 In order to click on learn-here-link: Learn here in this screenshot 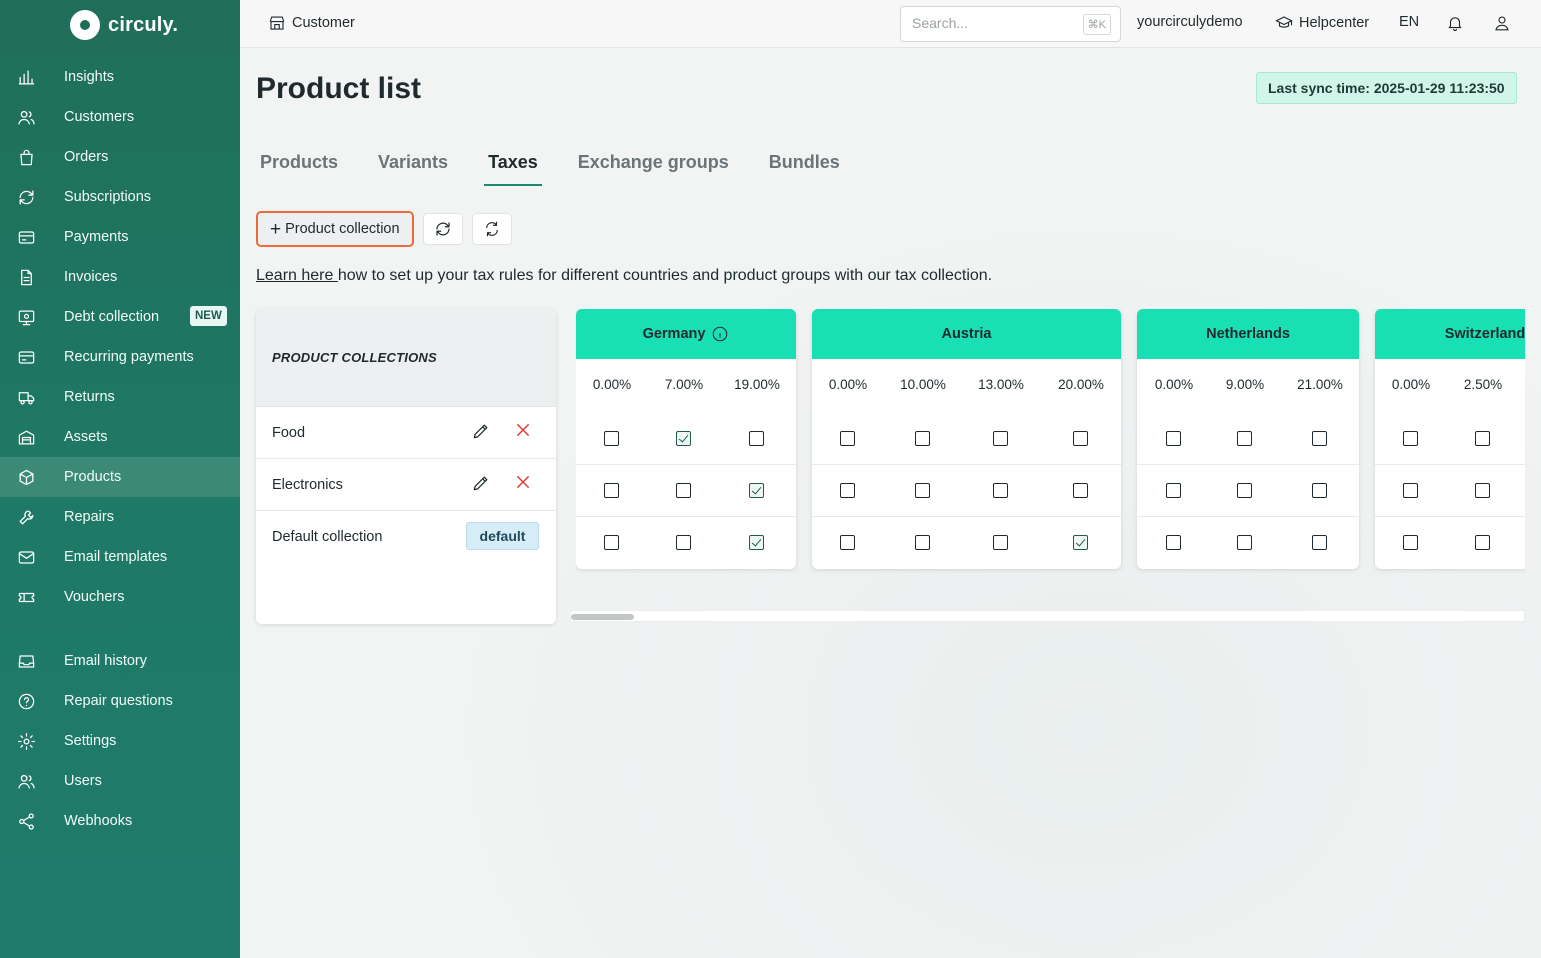, I will do `click(297, 275)`.